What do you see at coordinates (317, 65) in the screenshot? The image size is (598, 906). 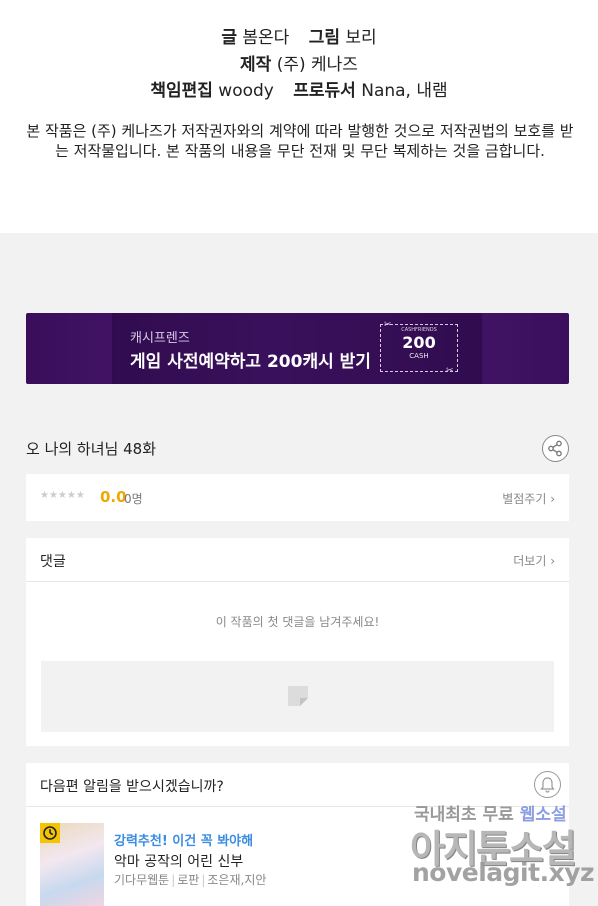 I see `producer-name: (주) 케나즈` at bounding box center [317, 65].